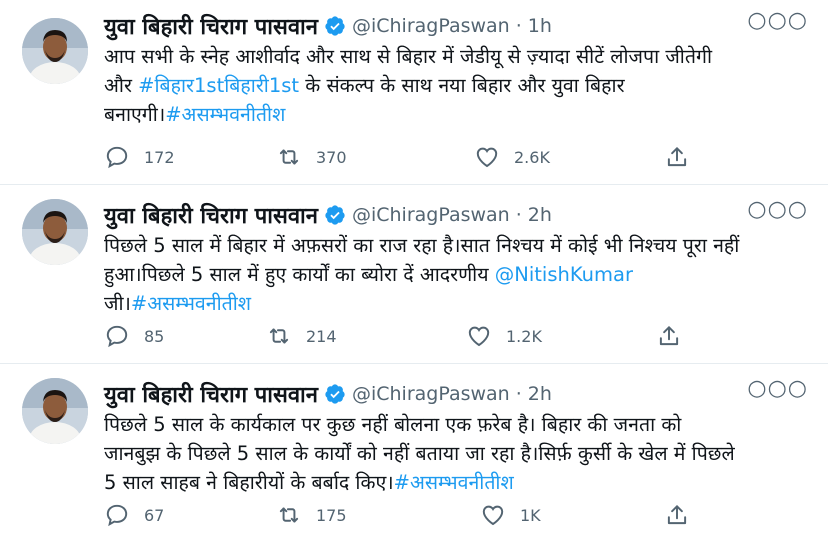 The width and height of the screenshot is (828, 541). I want to click on reply-button: 67, so click(134, 515).